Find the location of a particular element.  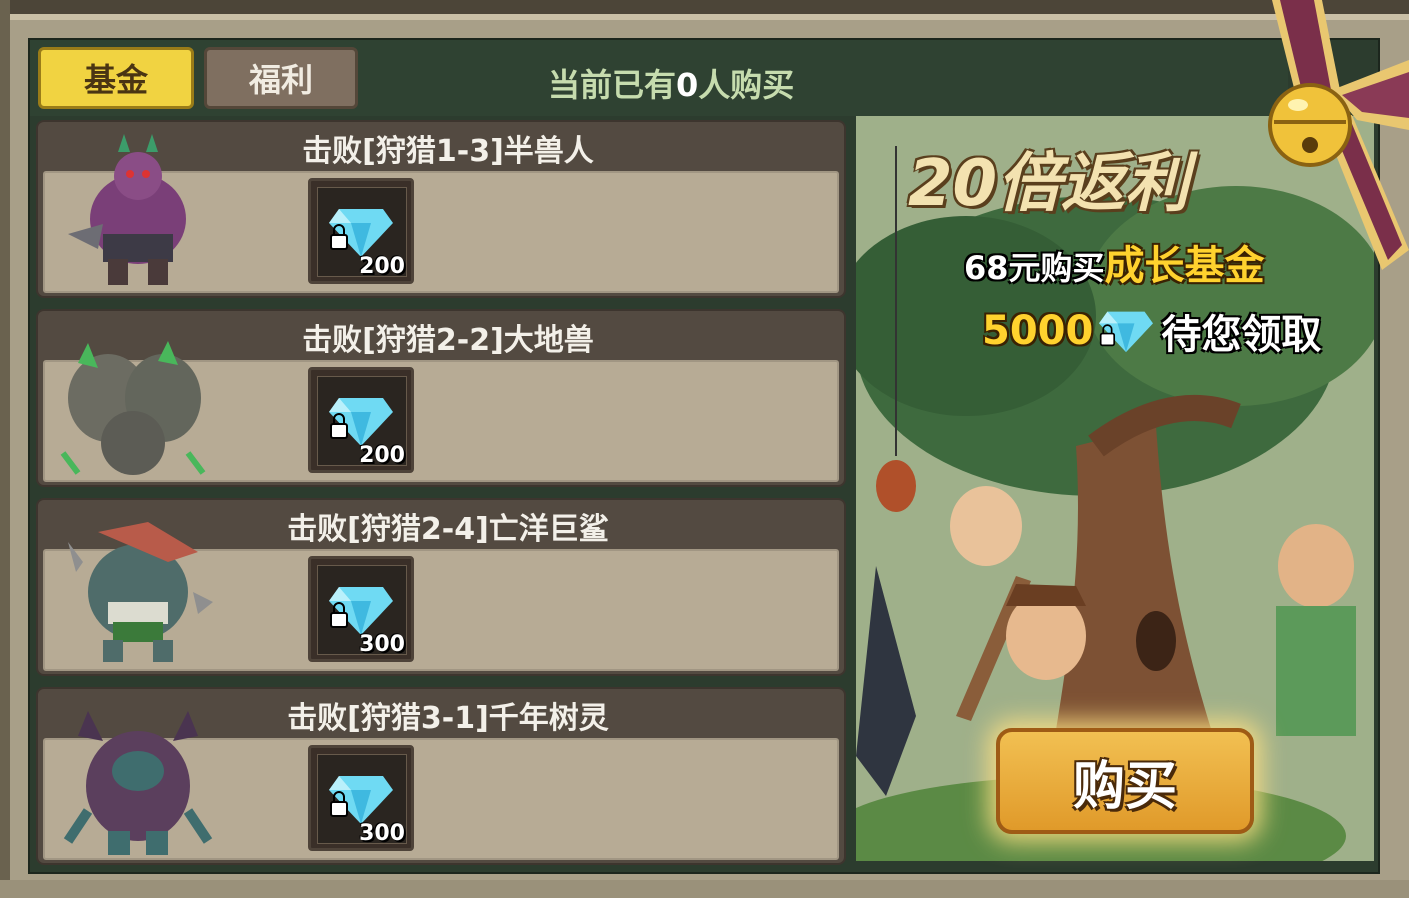

promo-diamond-line: 5000 待您领取 is located at coordinates (1151, 331).